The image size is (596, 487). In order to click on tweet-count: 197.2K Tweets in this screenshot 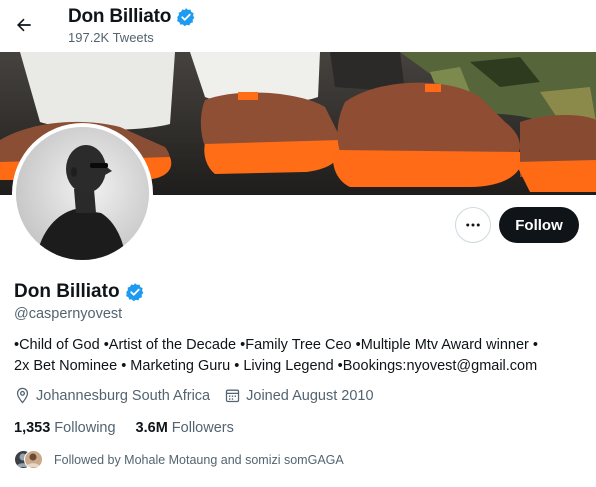, I will do `click(111, 37)`.